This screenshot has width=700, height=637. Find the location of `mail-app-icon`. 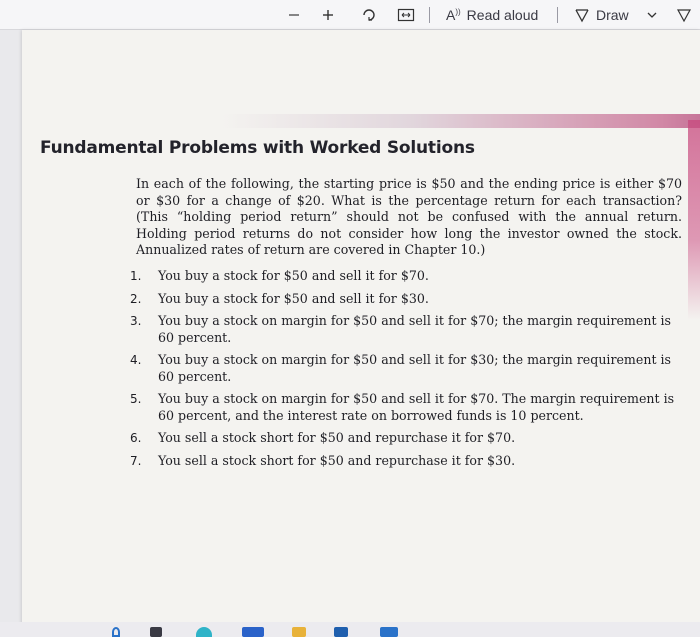

mail-app-icon is located at coordinates (341, 632).